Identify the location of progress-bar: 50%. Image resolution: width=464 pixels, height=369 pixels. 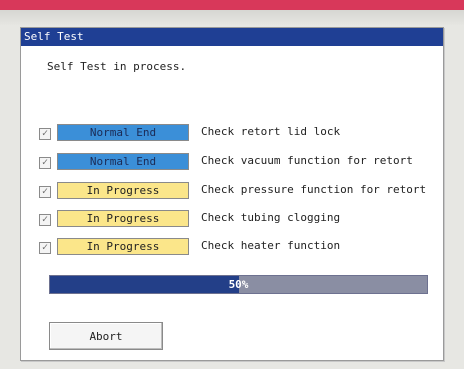
(238, 284).